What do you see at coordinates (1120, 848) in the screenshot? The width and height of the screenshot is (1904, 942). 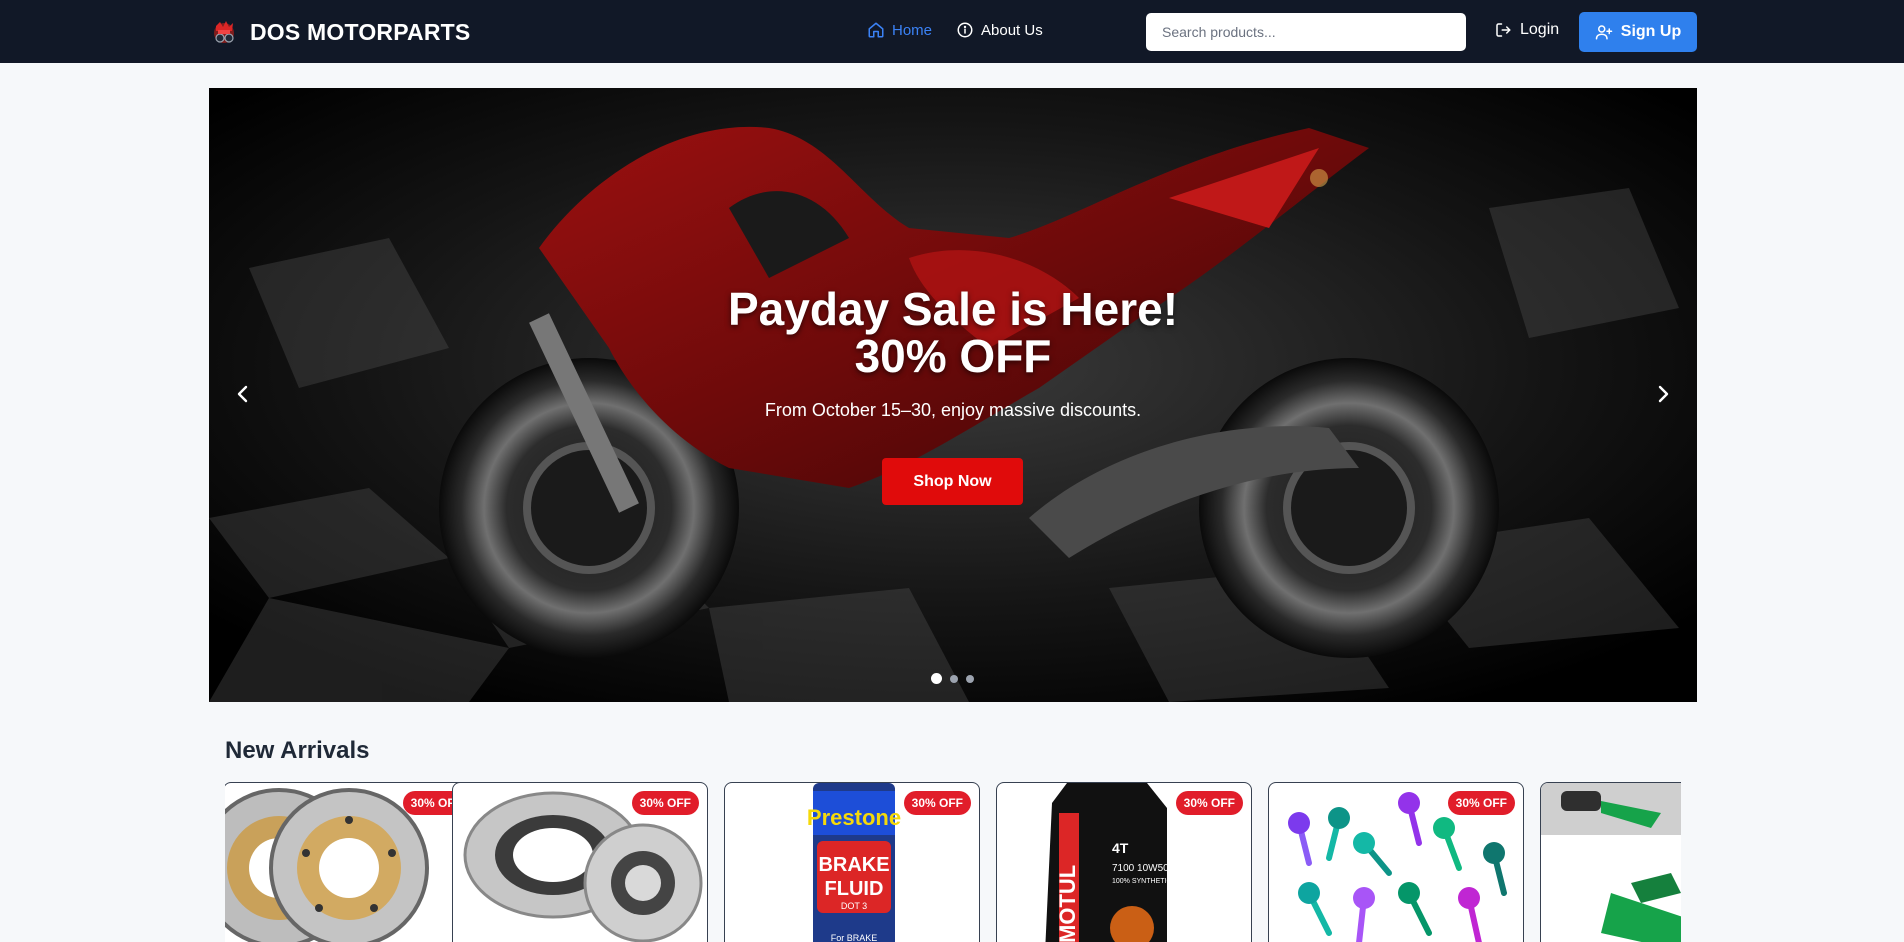 I see `svg-text: 4T` at bounding box center [1120, 848].